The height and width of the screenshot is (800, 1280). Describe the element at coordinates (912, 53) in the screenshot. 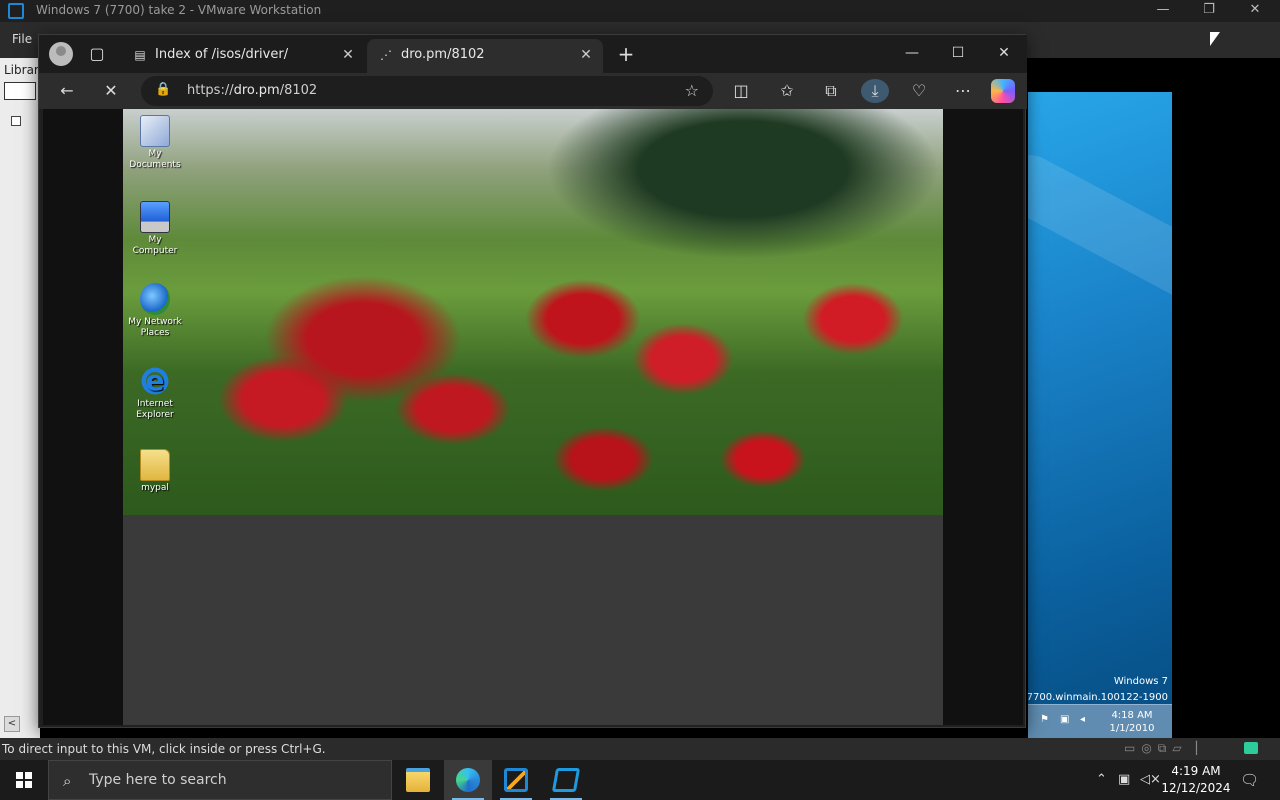

I see `browser-minimize-button: —` at that location.